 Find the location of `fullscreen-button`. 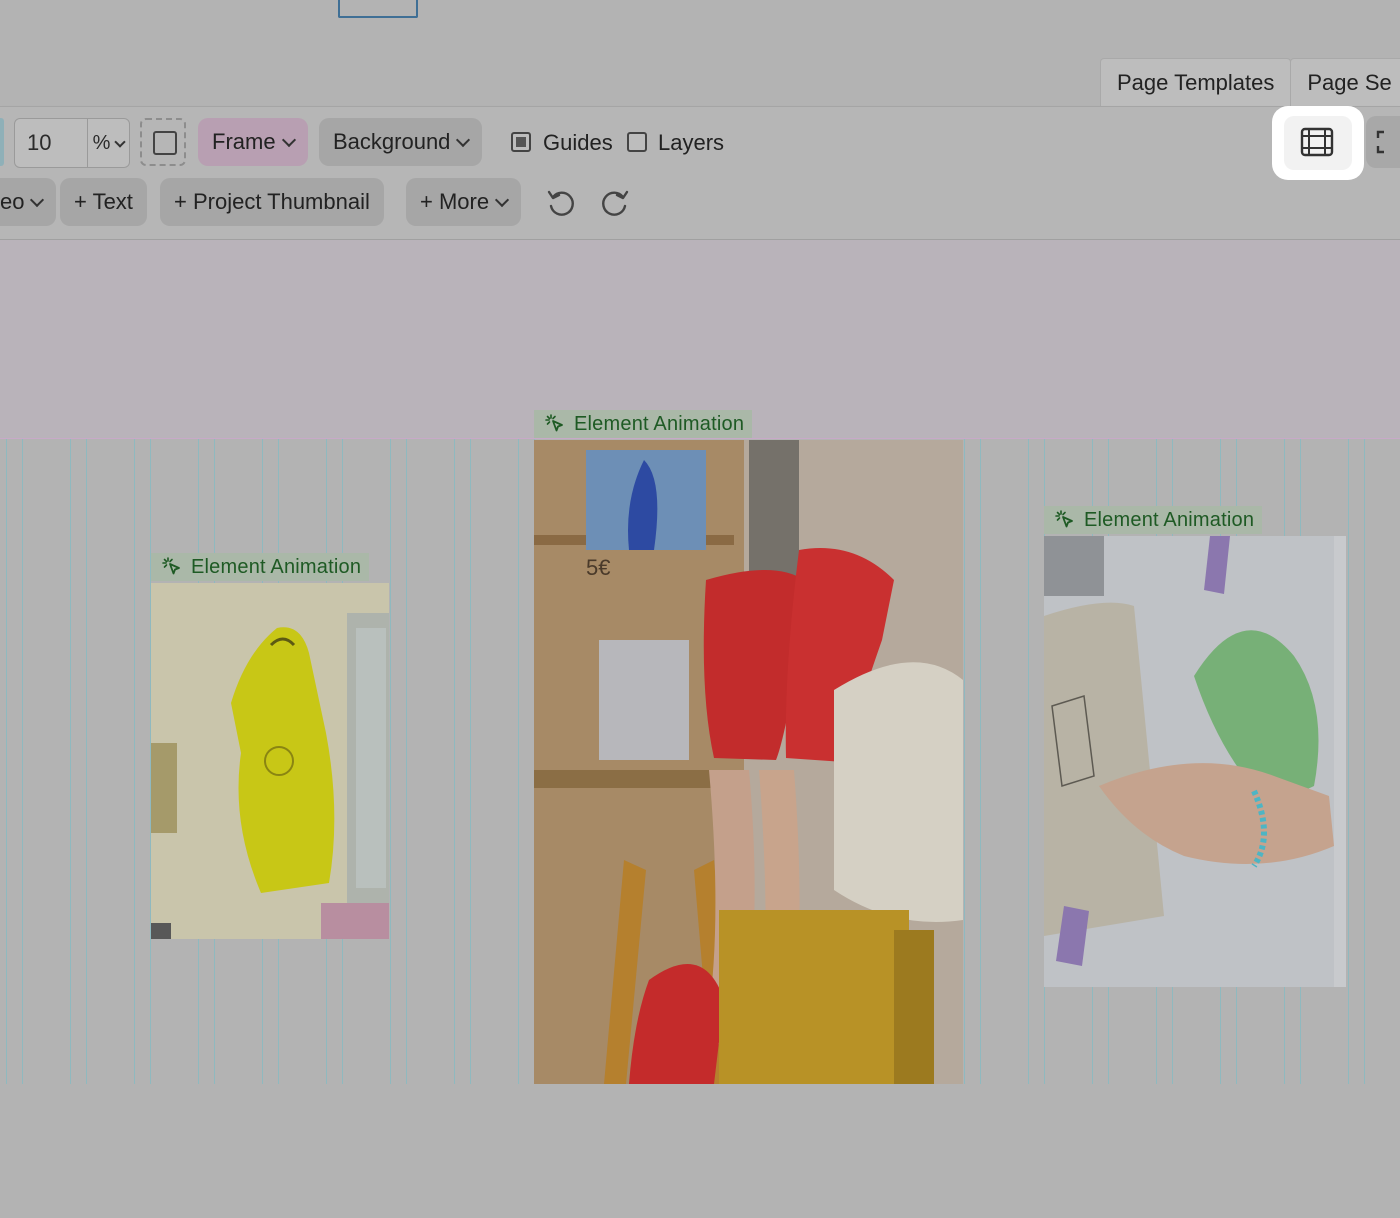

fullscreen-button is located at coordinates (1383, 142).